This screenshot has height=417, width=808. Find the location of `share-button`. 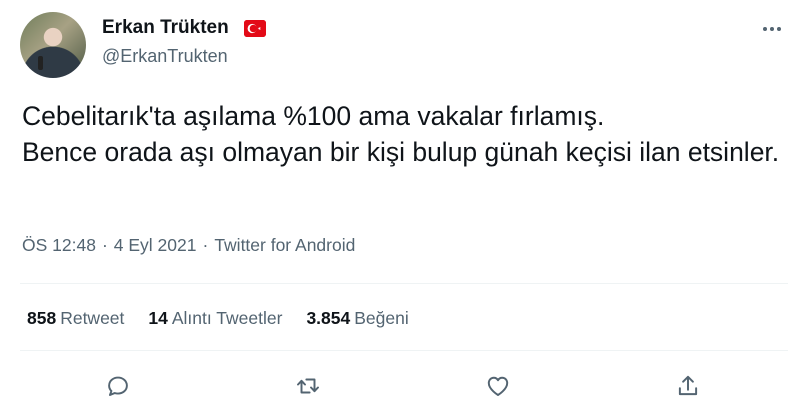

share-button is located at coordinates (688, 386).